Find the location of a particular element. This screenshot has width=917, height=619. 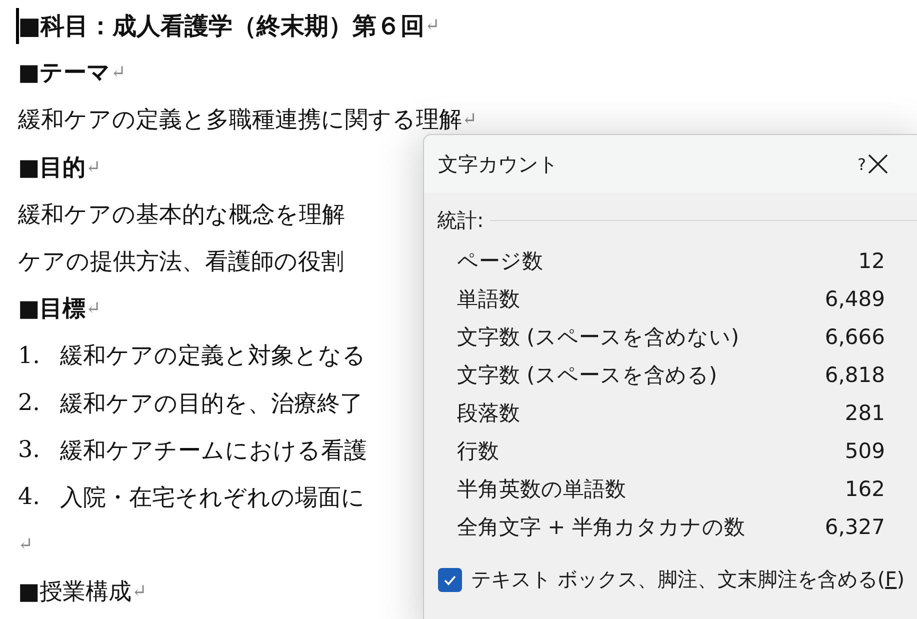

list-item-text: 緩和ケアの定義と対象となる is located at coordinates (213, 357).